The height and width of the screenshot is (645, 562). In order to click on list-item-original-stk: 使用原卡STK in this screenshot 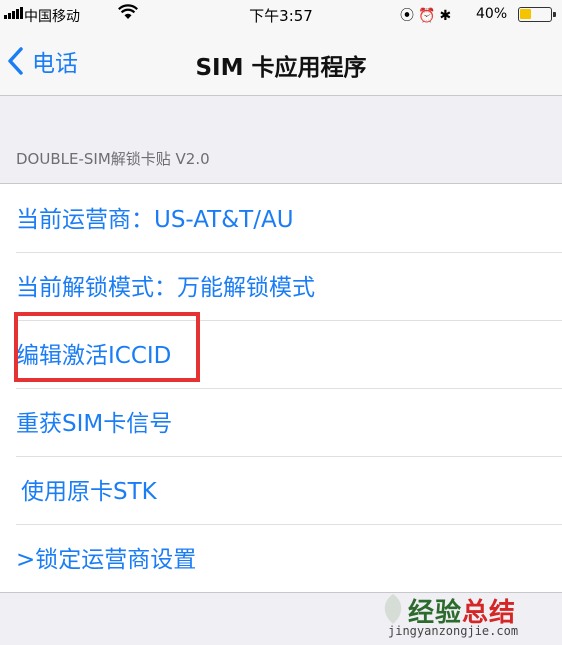, I will do `click(281, 490)`.